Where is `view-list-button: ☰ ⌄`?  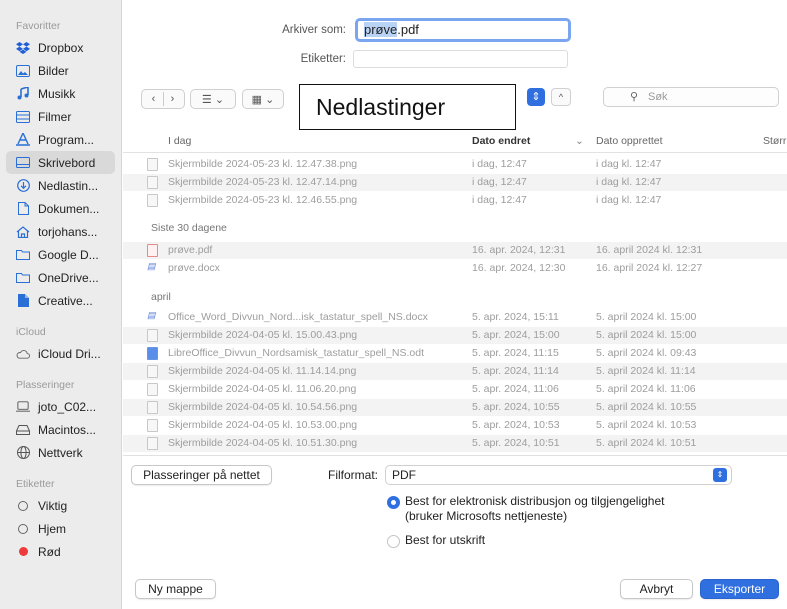 view-list-button: ☰ ⌄ is located at coordinates (213, 99).